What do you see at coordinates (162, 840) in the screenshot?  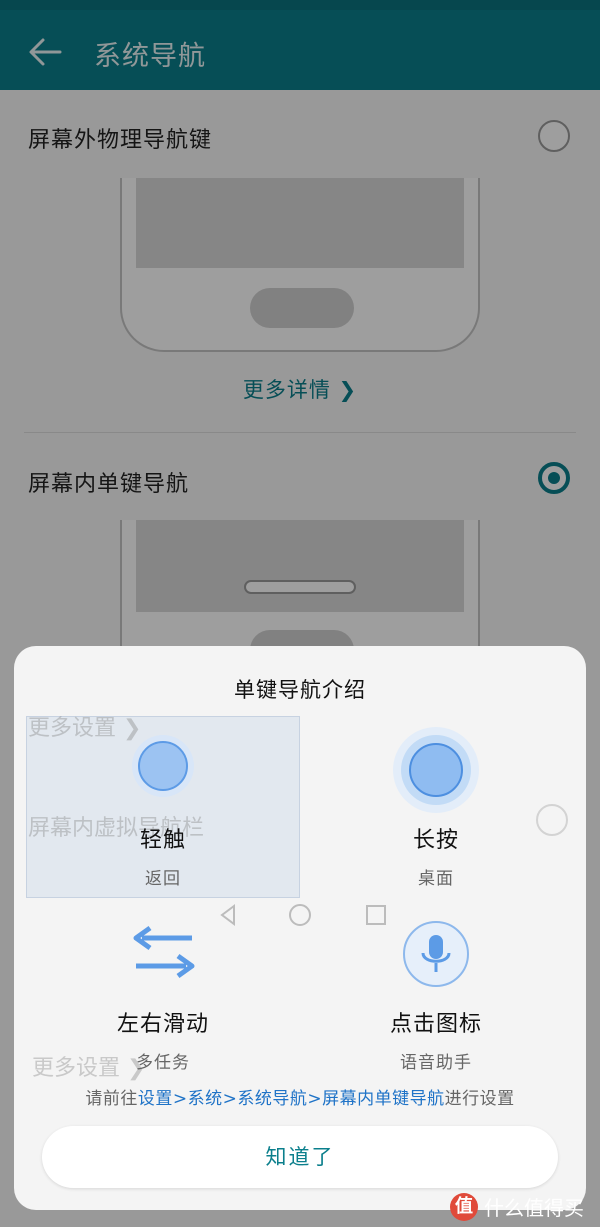 I see `gesture-tap-label: 轻触` at bounding box center [162, 840].